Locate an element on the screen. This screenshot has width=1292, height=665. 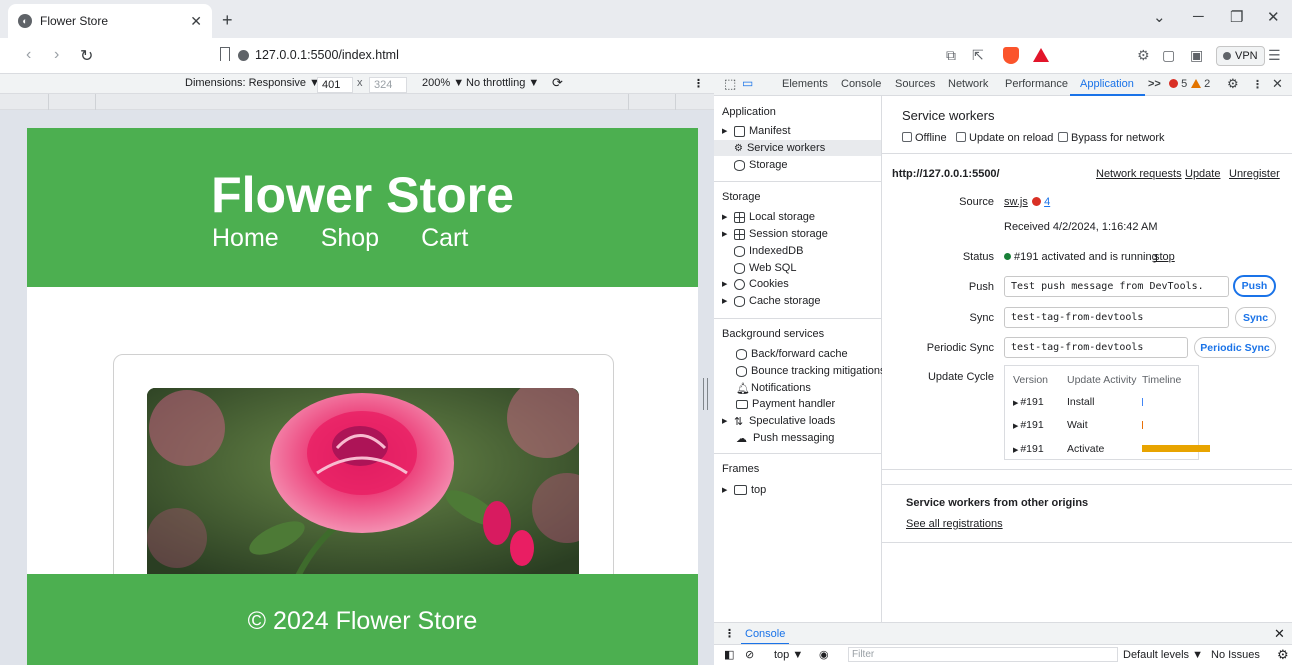
console-settings-icon: ⚙ is located at coordinates (1283, 655).